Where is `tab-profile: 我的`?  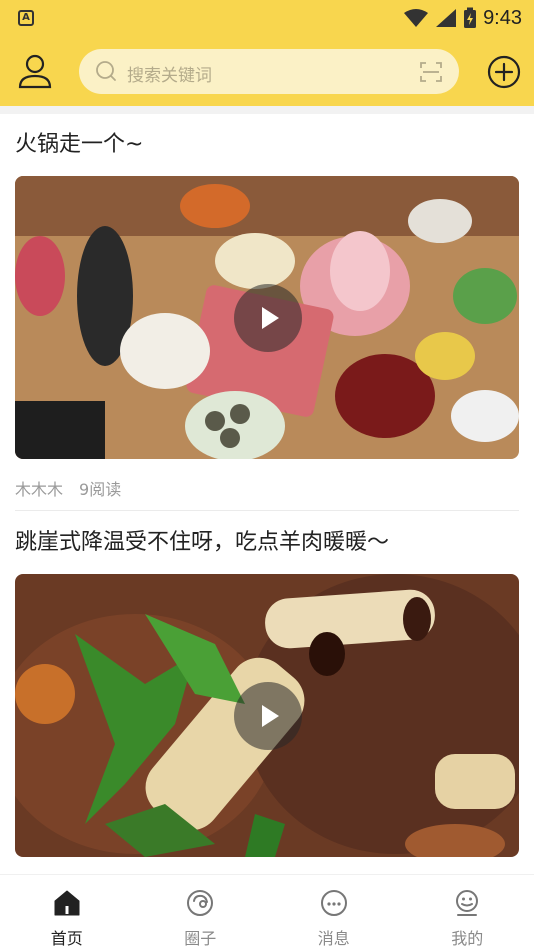 tab-profile: 我的 is located at coordinates (467, 912).